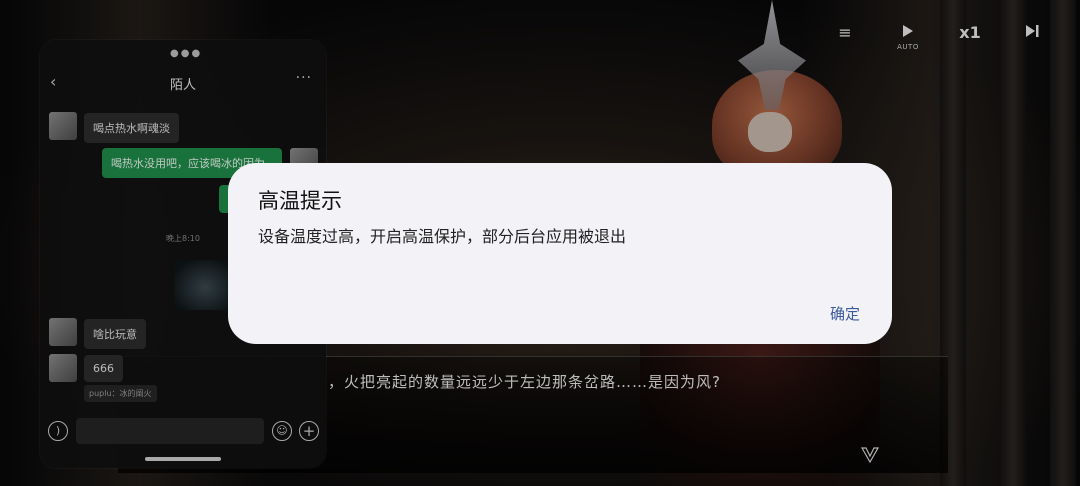  What do you see at coordinates (442, 236) in the screenshot?
I see `dialog-message: 设备温度过高，开启高温保护，部分后台应用被退出` at bounding box center [442, 236].